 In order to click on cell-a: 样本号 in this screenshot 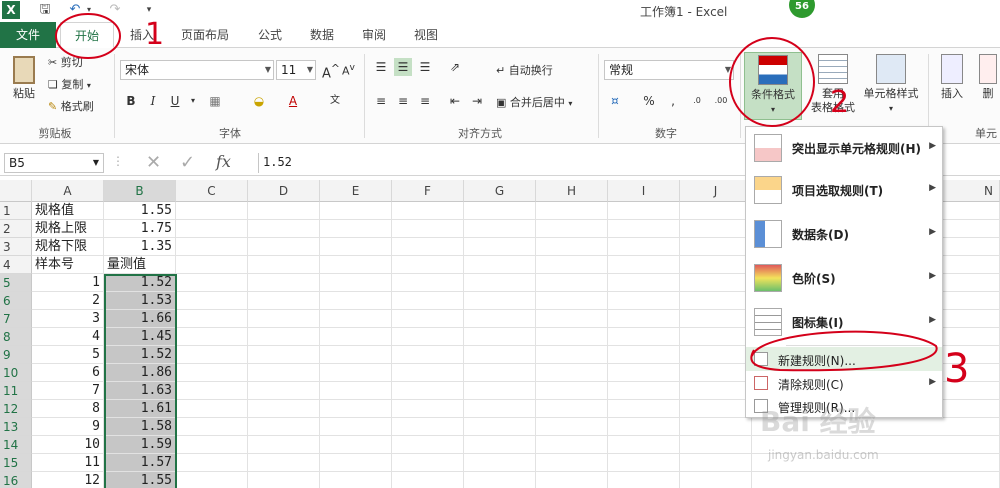, I will do `click(68, 265)`.